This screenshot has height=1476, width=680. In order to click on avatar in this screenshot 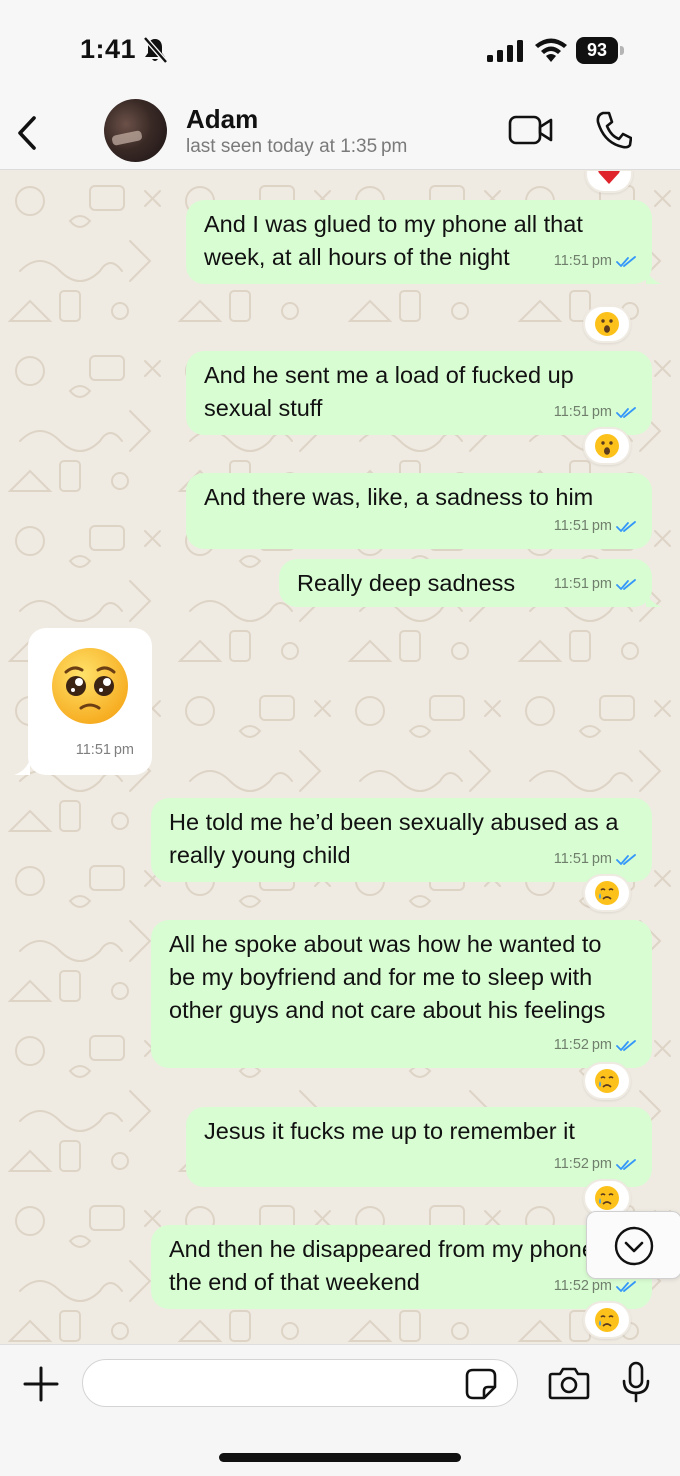, I will do `click(135, 130)`.